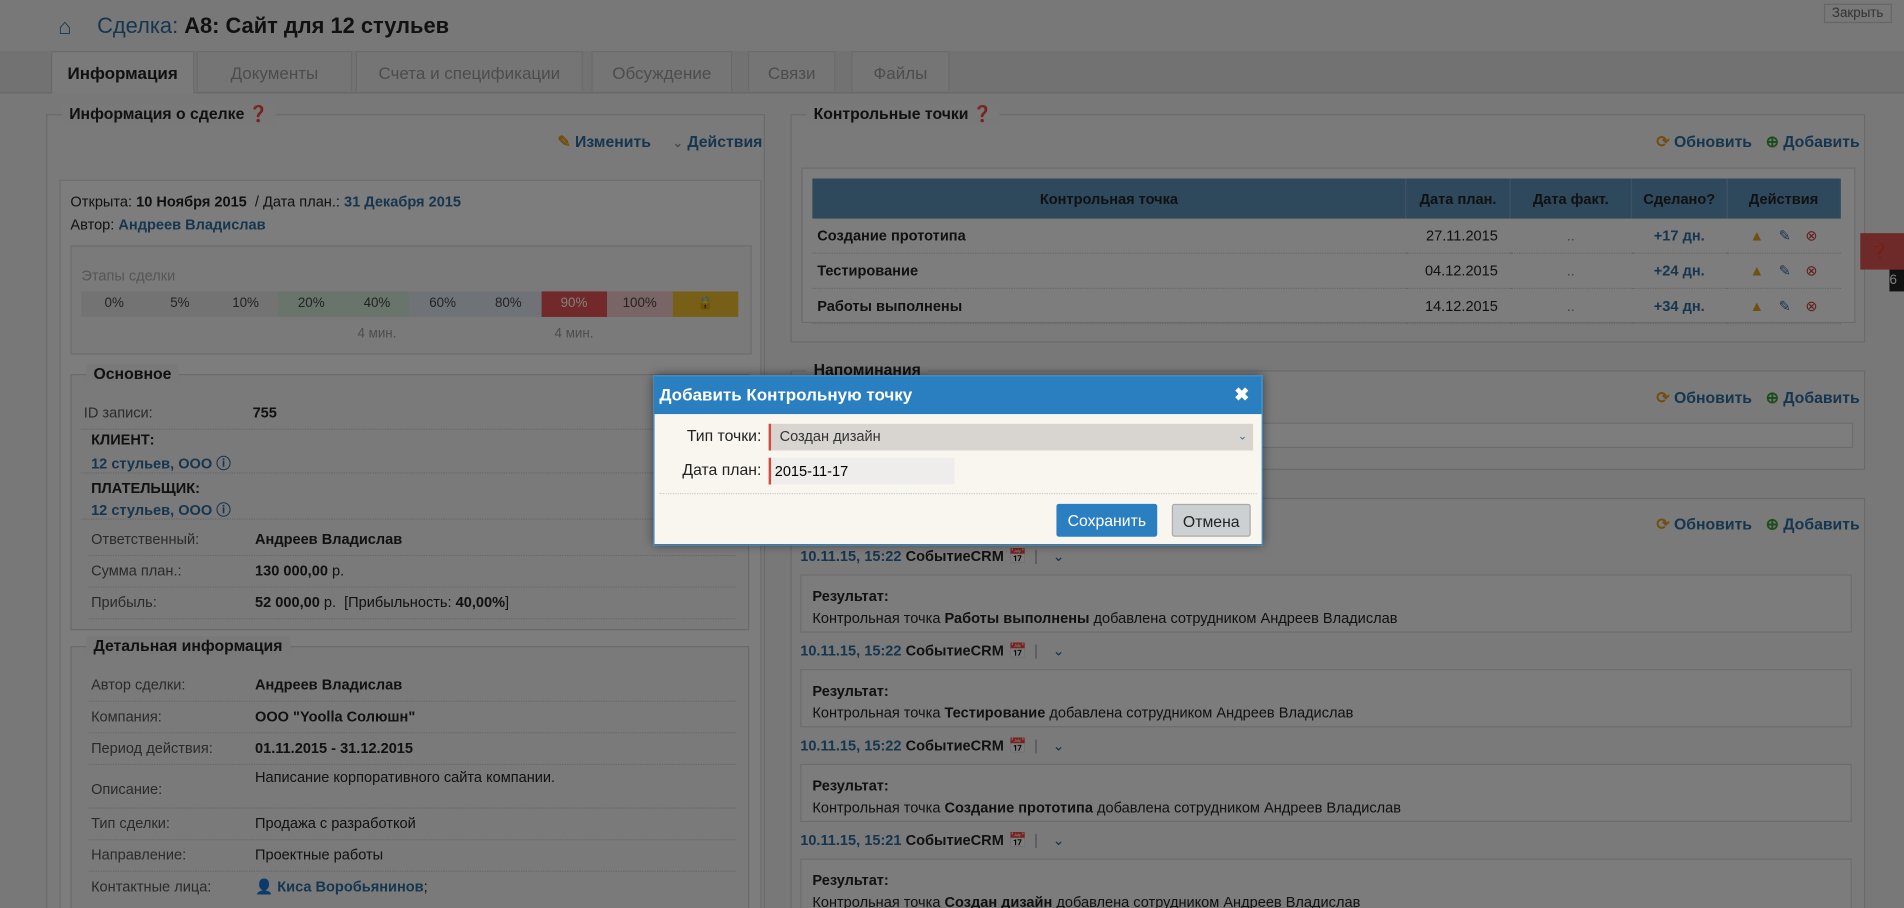 This screenshot has height=908, width=1904. Describe the element at coordinates (1107, 520) in the screenshot. I see `save-button: Сохранить` at that location.